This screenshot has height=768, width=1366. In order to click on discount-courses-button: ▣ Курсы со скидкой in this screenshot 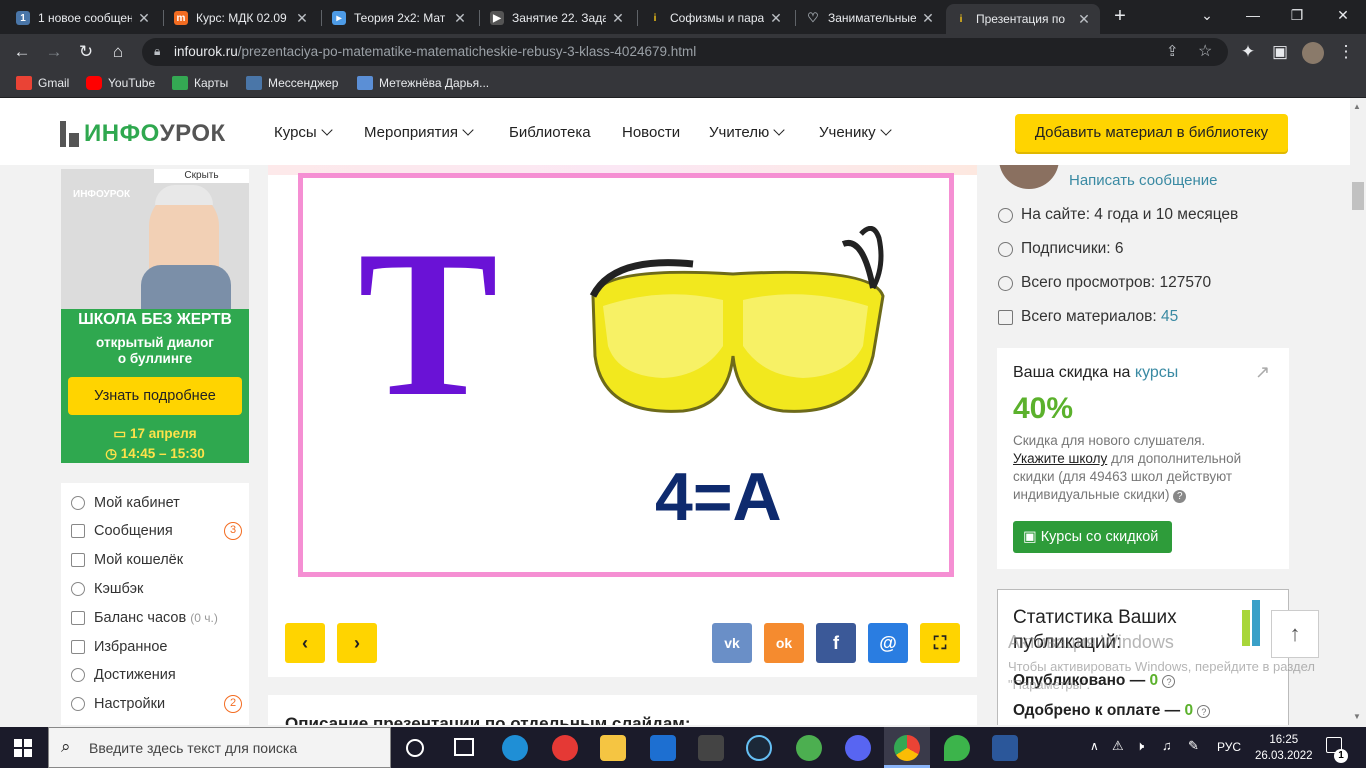, I will do `click(1092, 537)`.